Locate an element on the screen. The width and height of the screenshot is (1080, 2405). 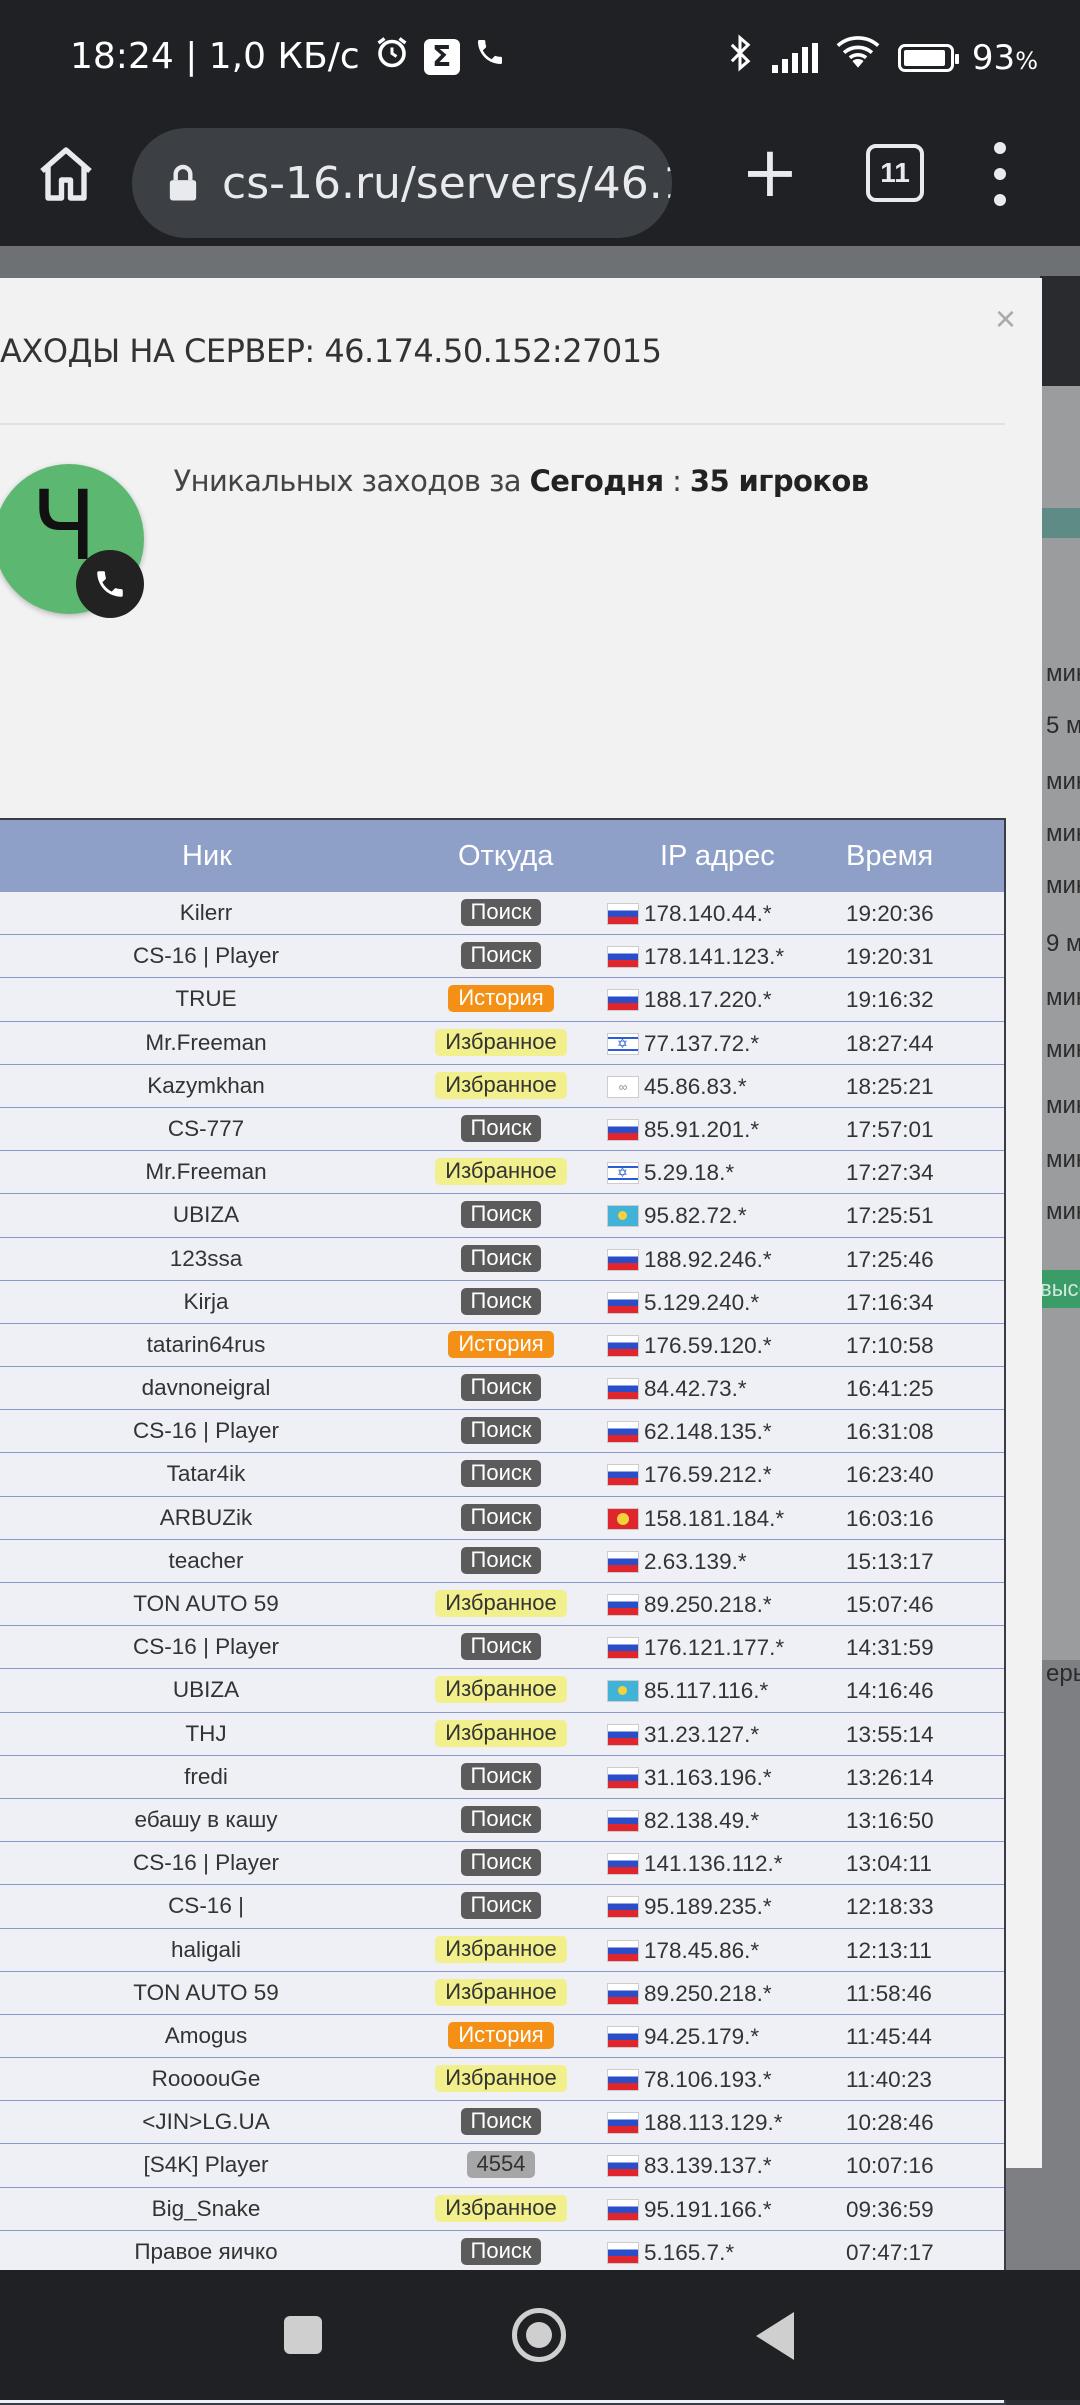
visit-time: 19:20:36 is located at coordinates (890, 913).